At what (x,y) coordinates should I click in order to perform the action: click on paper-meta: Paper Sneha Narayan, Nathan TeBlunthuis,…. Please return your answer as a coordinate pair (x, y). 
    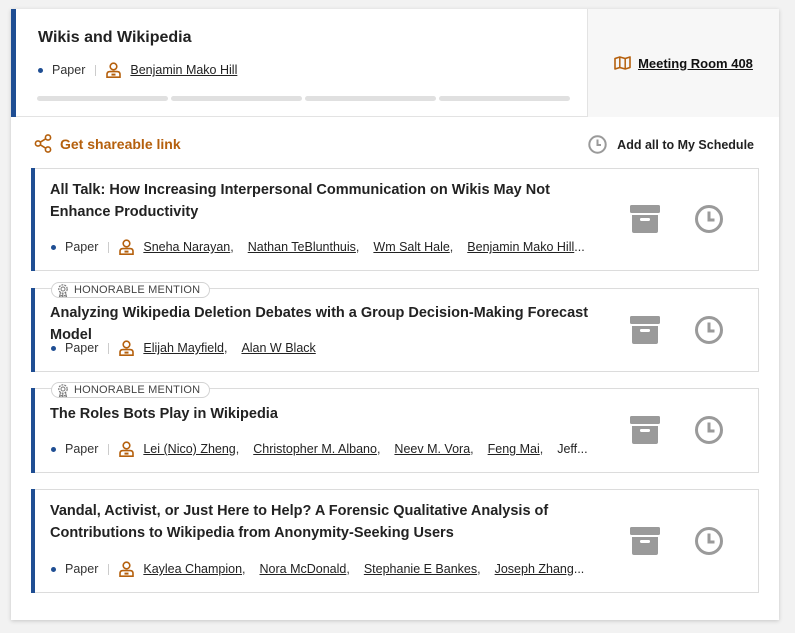
    Looking at the image, I should click on (318, 247).